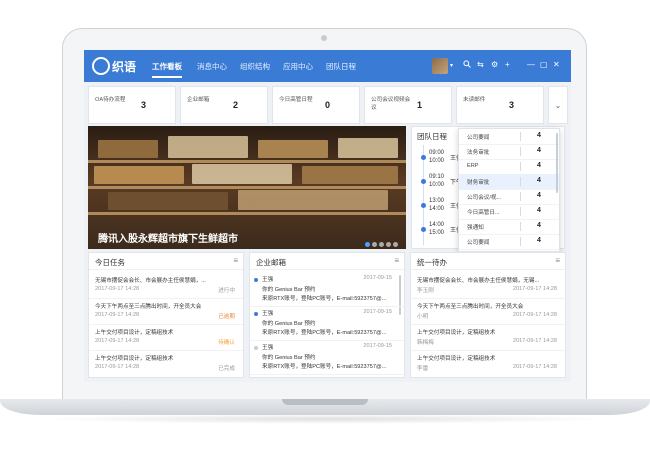  Describe the element at coordinates (480, 64) in the screenshot. I see `refresh-icon: ⇆` at that location.